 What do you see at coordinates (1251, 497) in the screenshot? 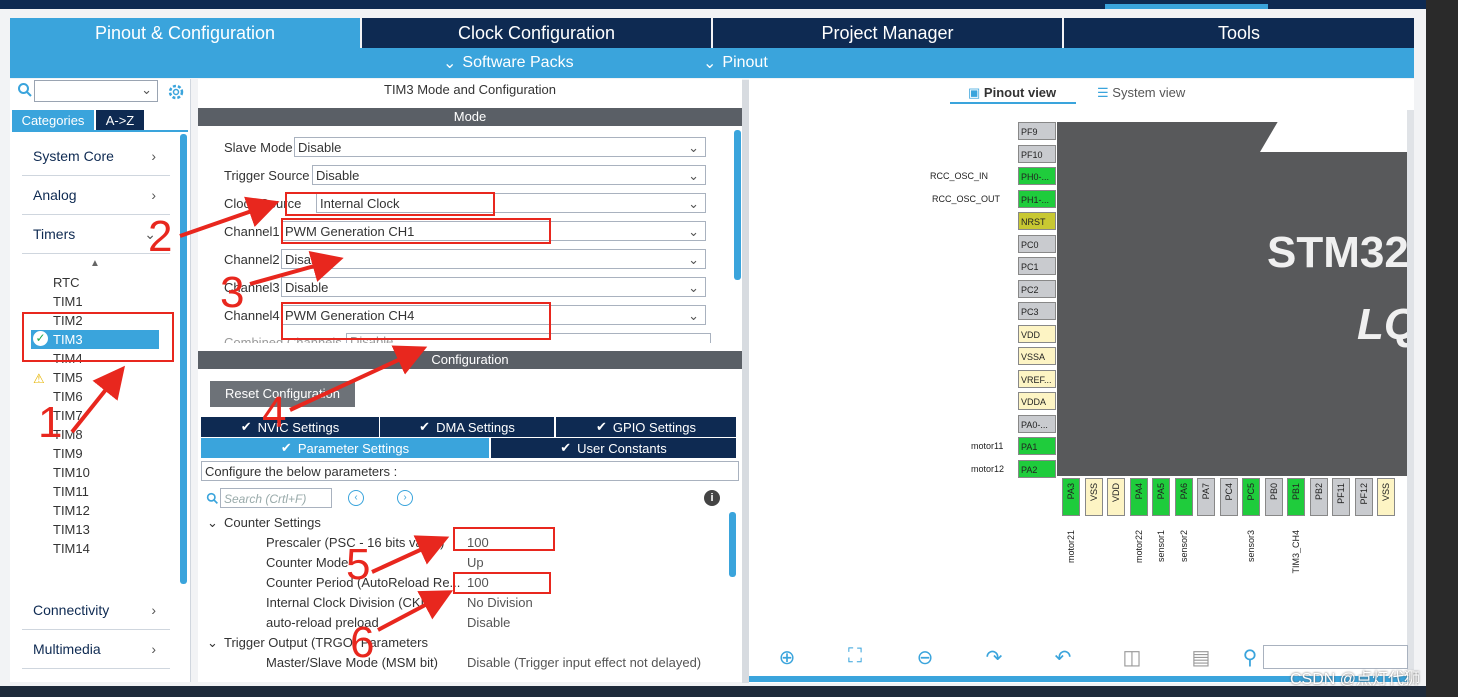
I see `pin: PC5` at bounding box center [1251, 497].